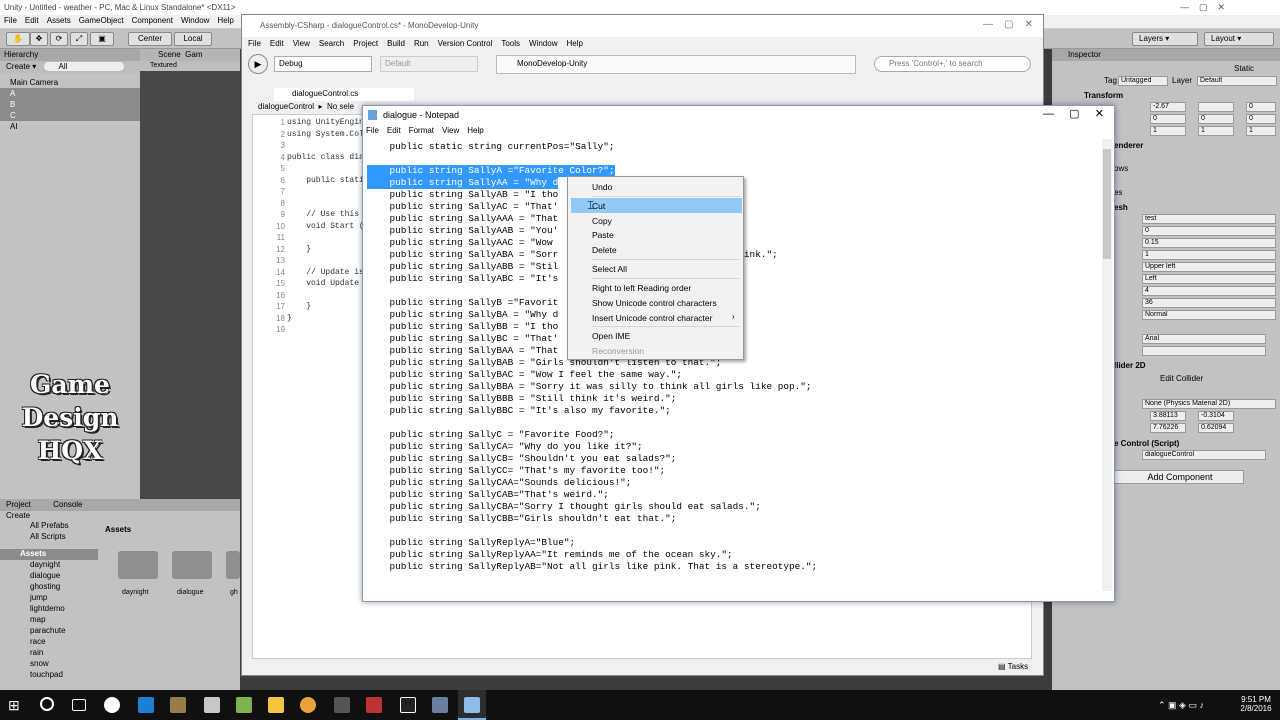 The height and width of the screenshot is (720, 1280). Describe the element at coordinates (1181, 705) in the screenshot. I see `tray-icons: ⌃ ▣ ◈ ▭ ♪` at that location.